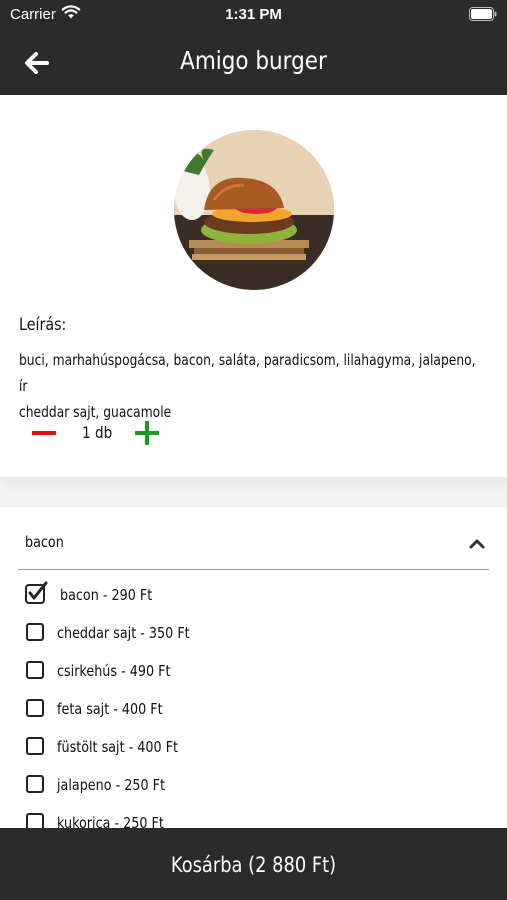 The width and height of the screenshot is (507, 900). Describe the element at coordinates (106, 595) in the screenshot. I see `option-label: bacon - 290 Ft` at that location.